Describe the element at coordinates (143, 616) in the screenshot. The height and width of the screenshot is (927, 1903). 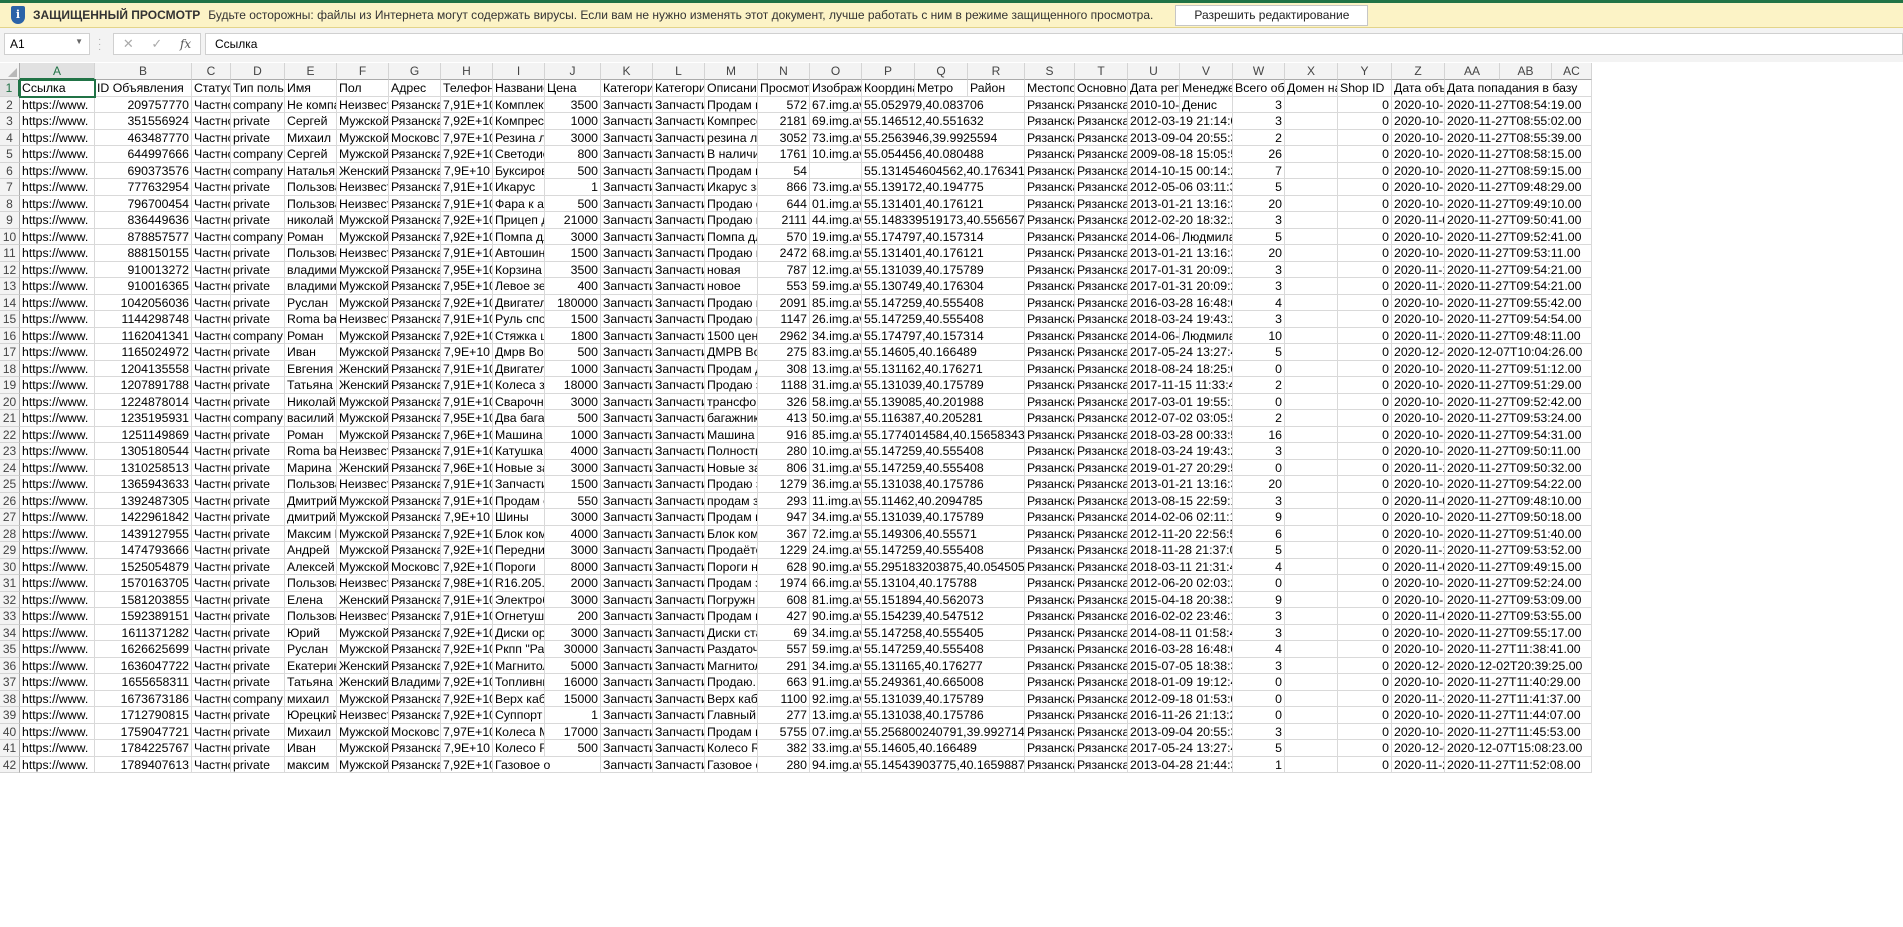
I see `cell: 1592389151` at that location.